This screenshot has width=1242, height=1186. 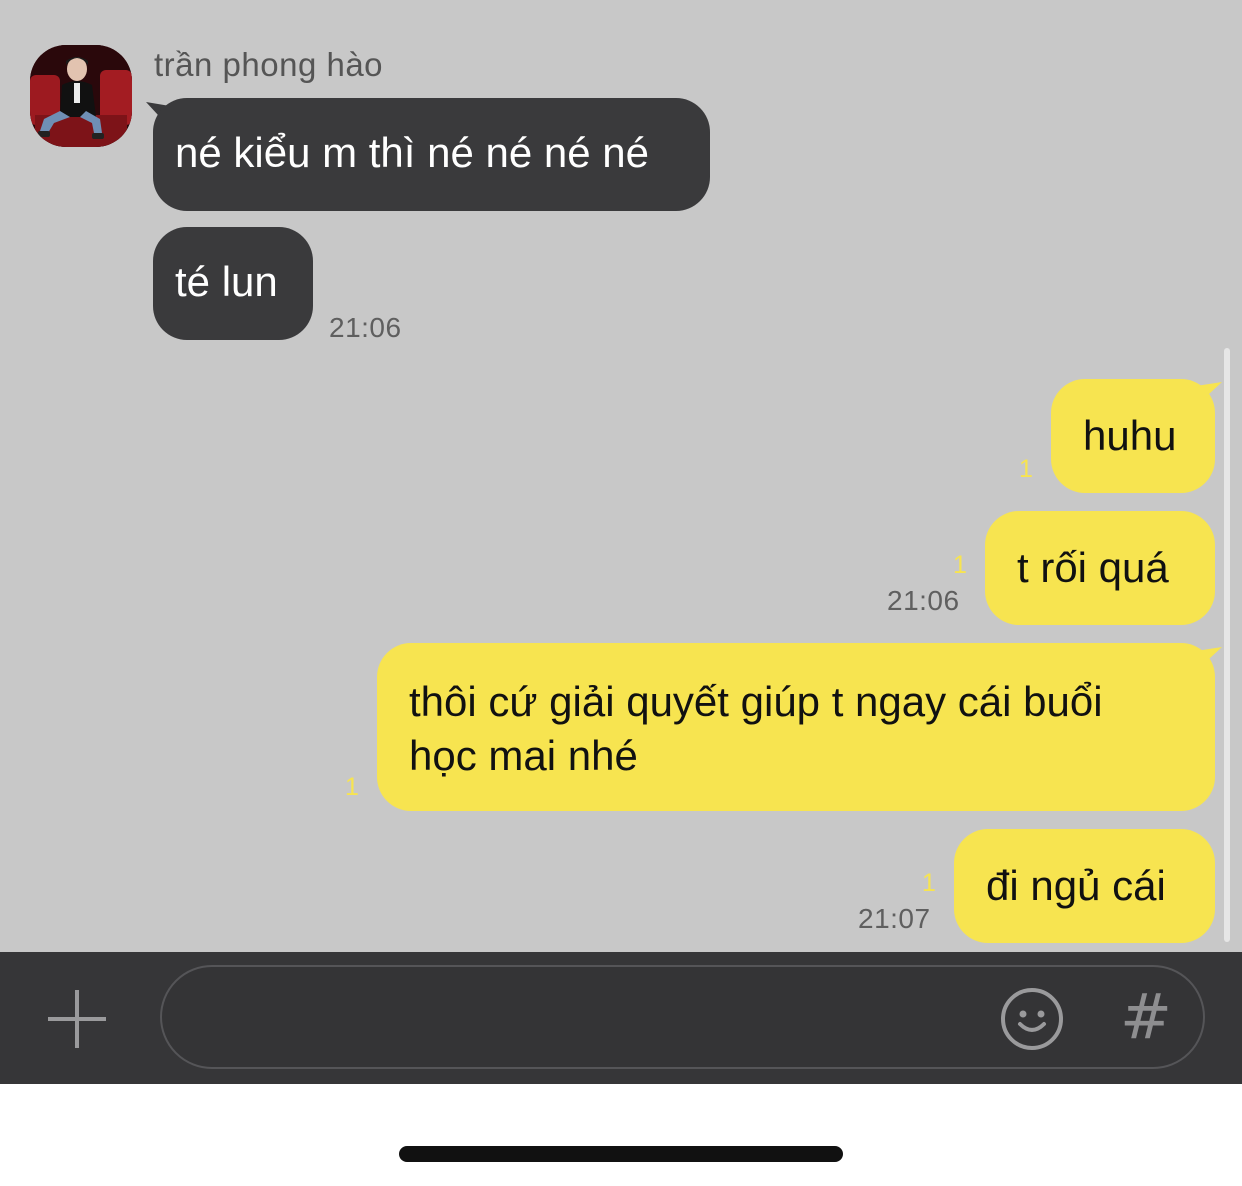 I want to click on outgoing-message-bubble: huhu, so click(x=1133, y=436).